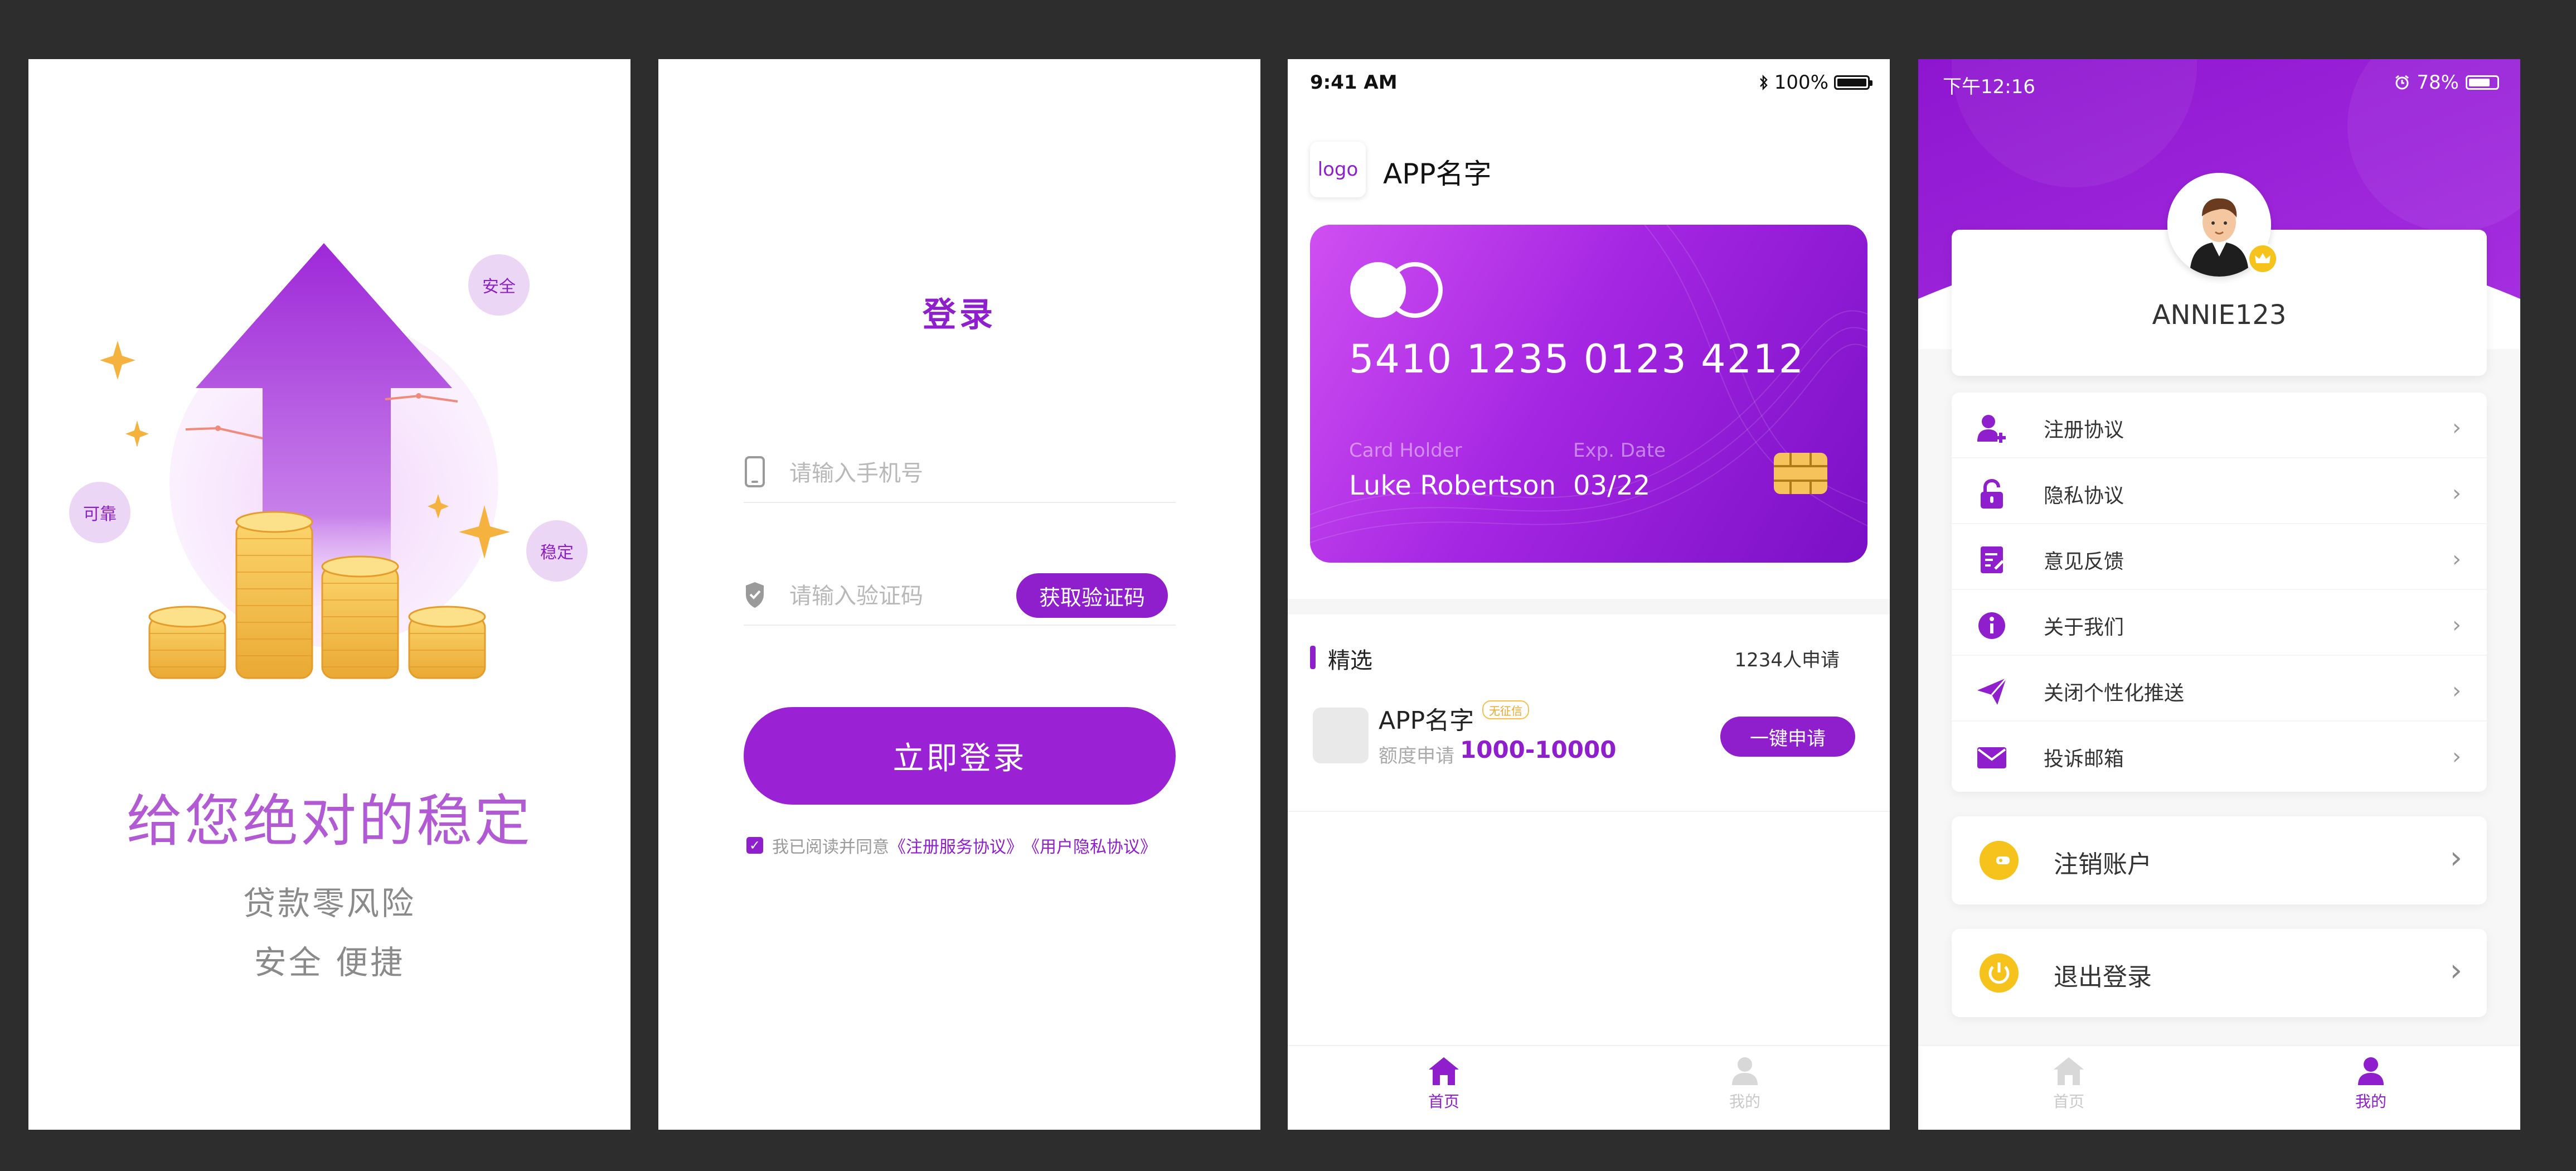  Describe the element at coordinates (2219, 315) in the screenshot. I see `username: ANNIE123` at that location.